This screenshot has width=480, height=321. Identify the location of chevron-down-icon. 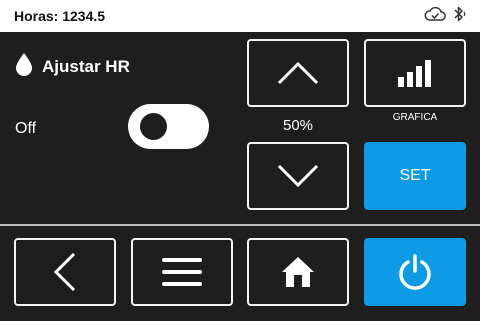
(298, 176).